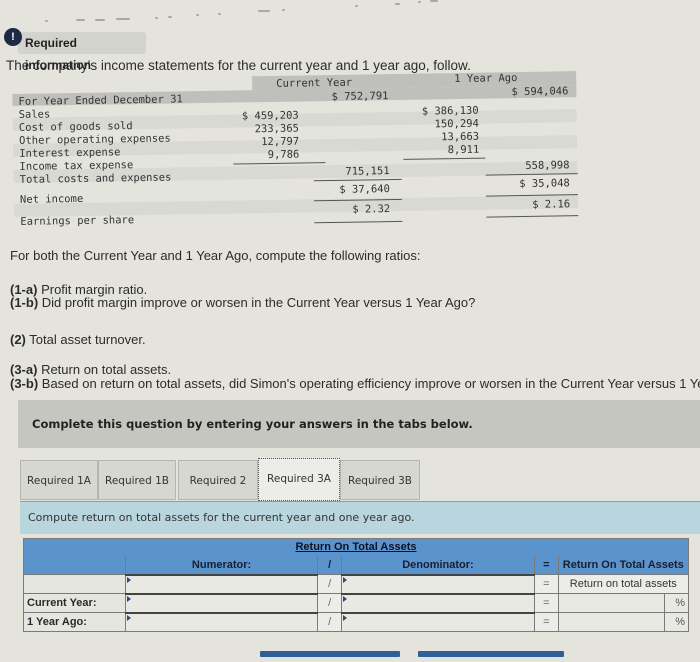 The image size is (700, 662). I want to click on prior-net-income: $ 35,048, so click(544, 184).